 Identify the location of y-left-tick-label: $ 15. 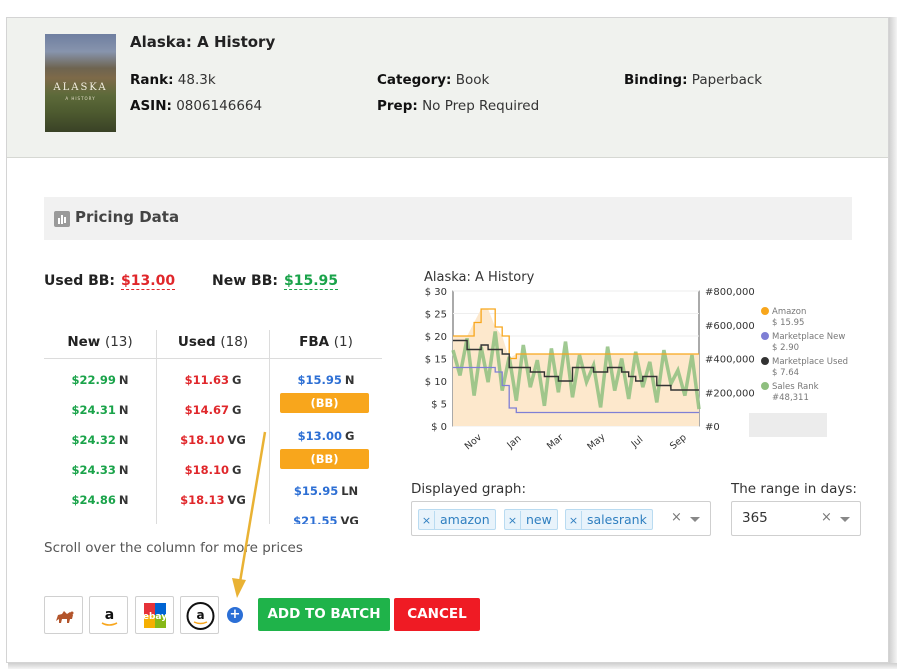
(436, 360).